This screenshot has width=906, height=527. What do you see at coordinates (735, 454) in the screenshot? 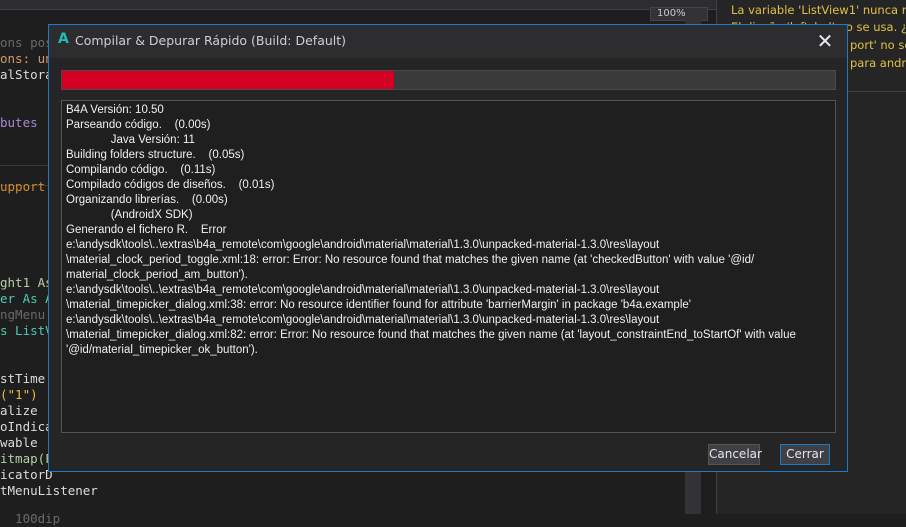
I see `cancel-button: Cancelar` at bounding box center [735, 454].